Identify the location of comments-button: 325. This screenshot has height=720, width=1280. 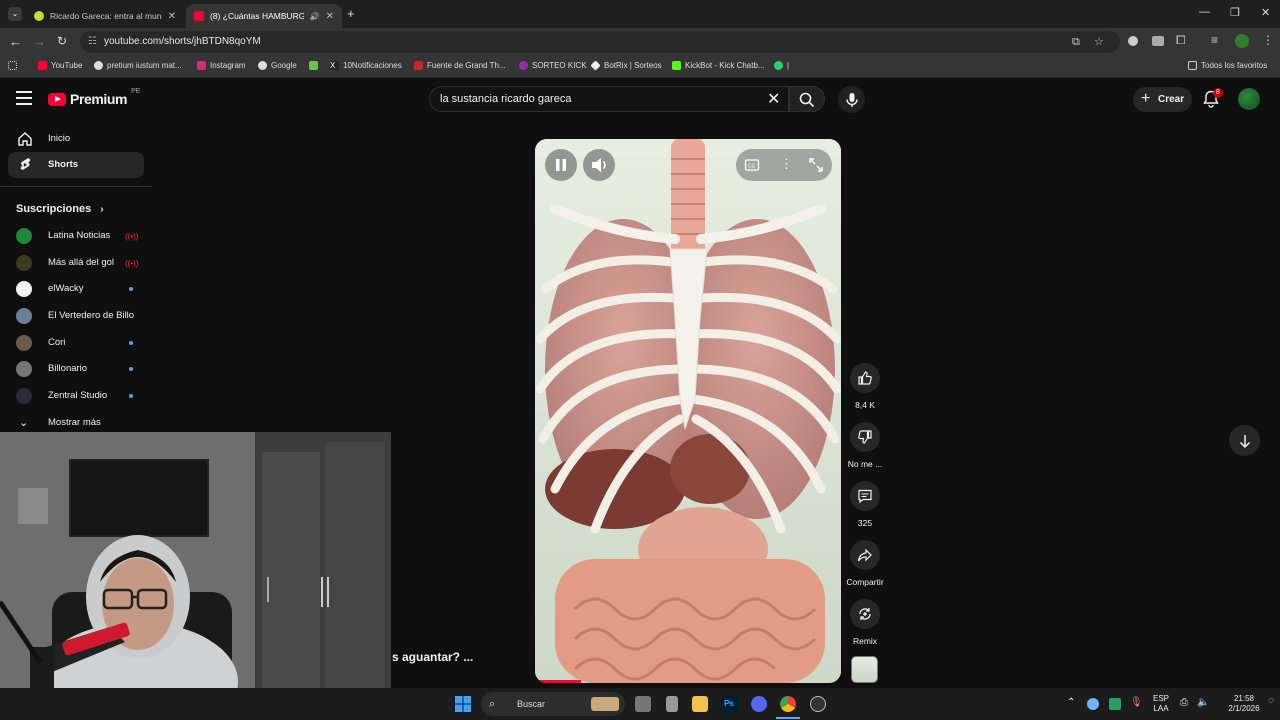
(865, 504).